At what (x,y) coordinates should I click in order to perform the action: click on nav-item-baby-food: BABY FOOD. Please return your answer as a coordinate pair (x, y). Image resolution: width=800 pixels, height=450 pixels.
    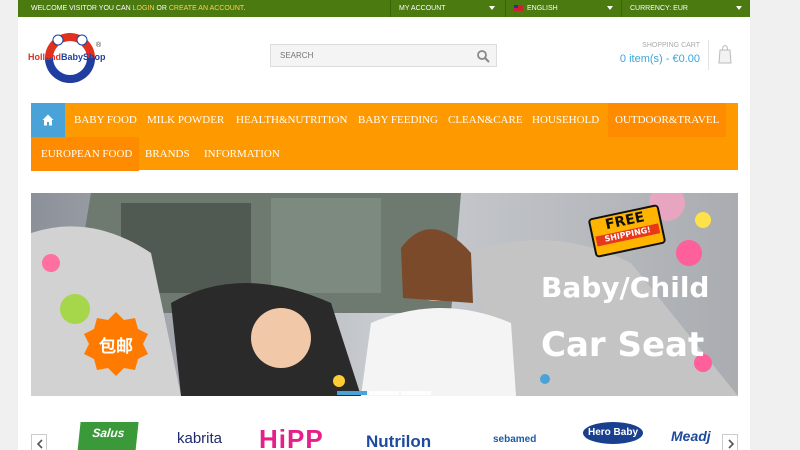
    Looking at the image, I should click on (105, 120).